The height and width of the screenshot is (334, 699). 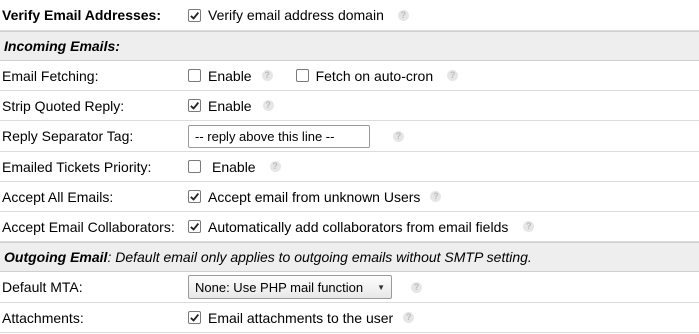 I want to click on accept-all-checkbox-label: Accept email from unknown Users, so click(x=314, y=196).